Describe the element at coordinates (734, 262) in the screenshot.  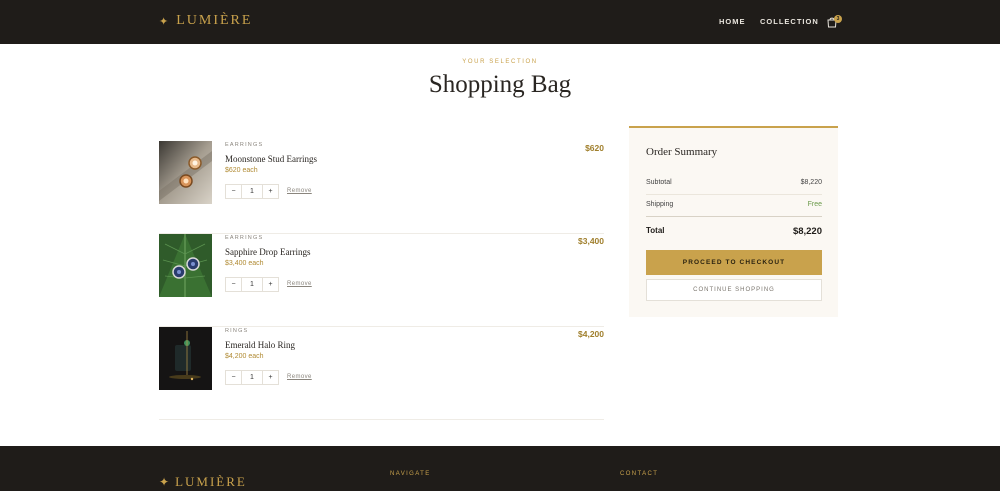
I see `proceed-to-checkout-button: PROCEED TO CHECKOUT` at that location.